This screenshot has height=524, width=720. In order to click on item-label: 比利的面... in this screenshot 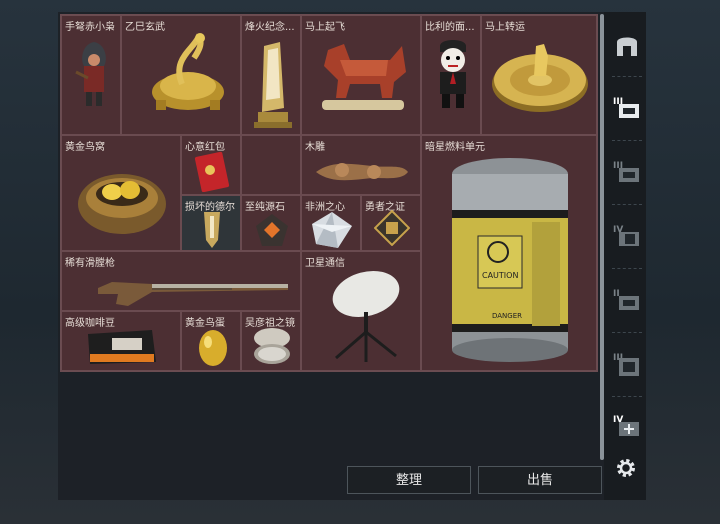, I will do `click(450, 27)`.